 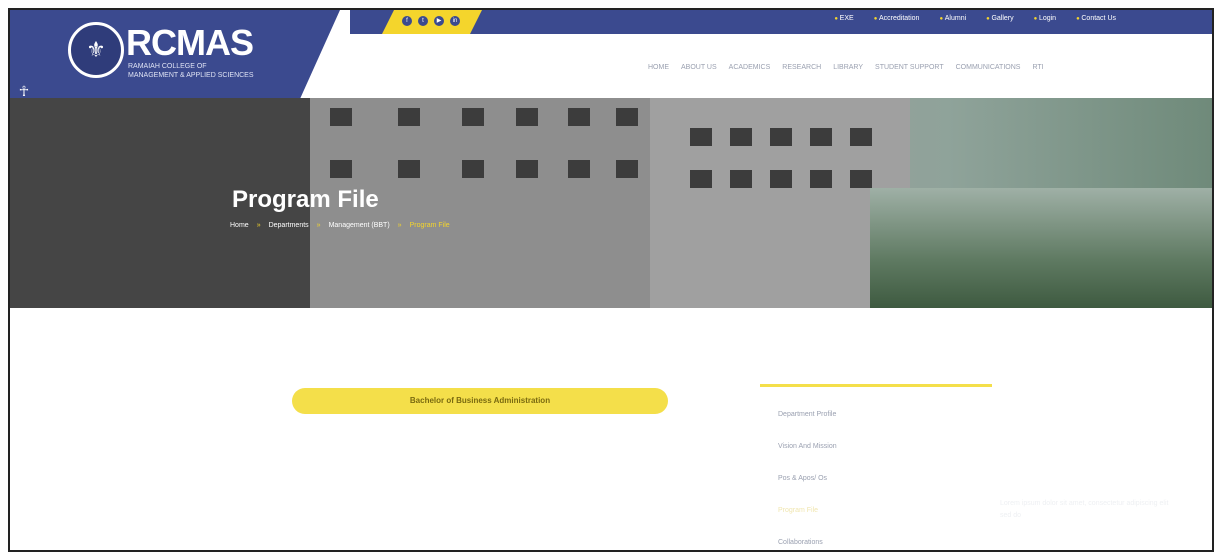 I want to click on program-button: Bachelor of Business Administration, so click(x=480, y=401).